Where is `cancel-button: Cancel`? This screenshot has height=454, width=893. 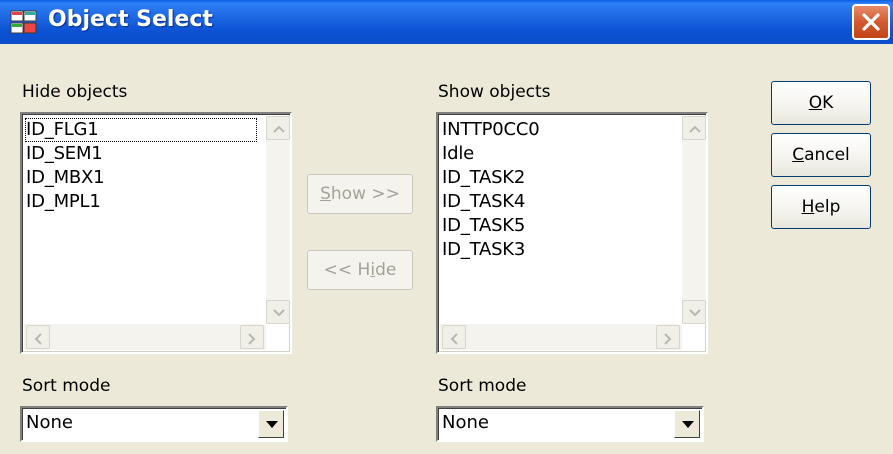
cancel-button: Cancel is located at coordinates (821, 155).